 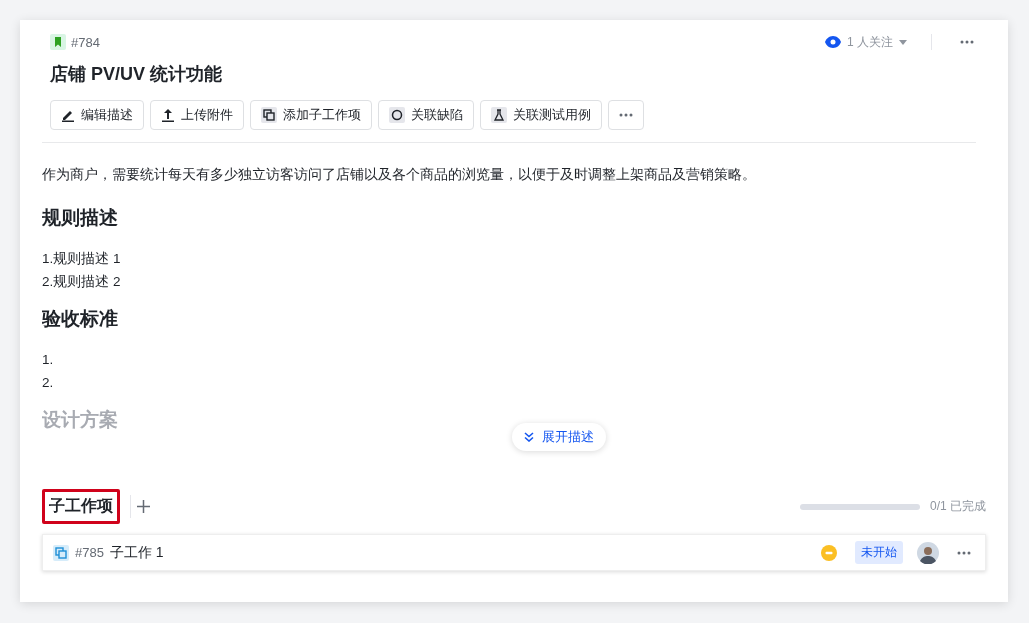 What do you see at coordinates (197, 115) in the screenshot?
I see `toolbar-button: 上传附件` at bounding box center [197, 115].